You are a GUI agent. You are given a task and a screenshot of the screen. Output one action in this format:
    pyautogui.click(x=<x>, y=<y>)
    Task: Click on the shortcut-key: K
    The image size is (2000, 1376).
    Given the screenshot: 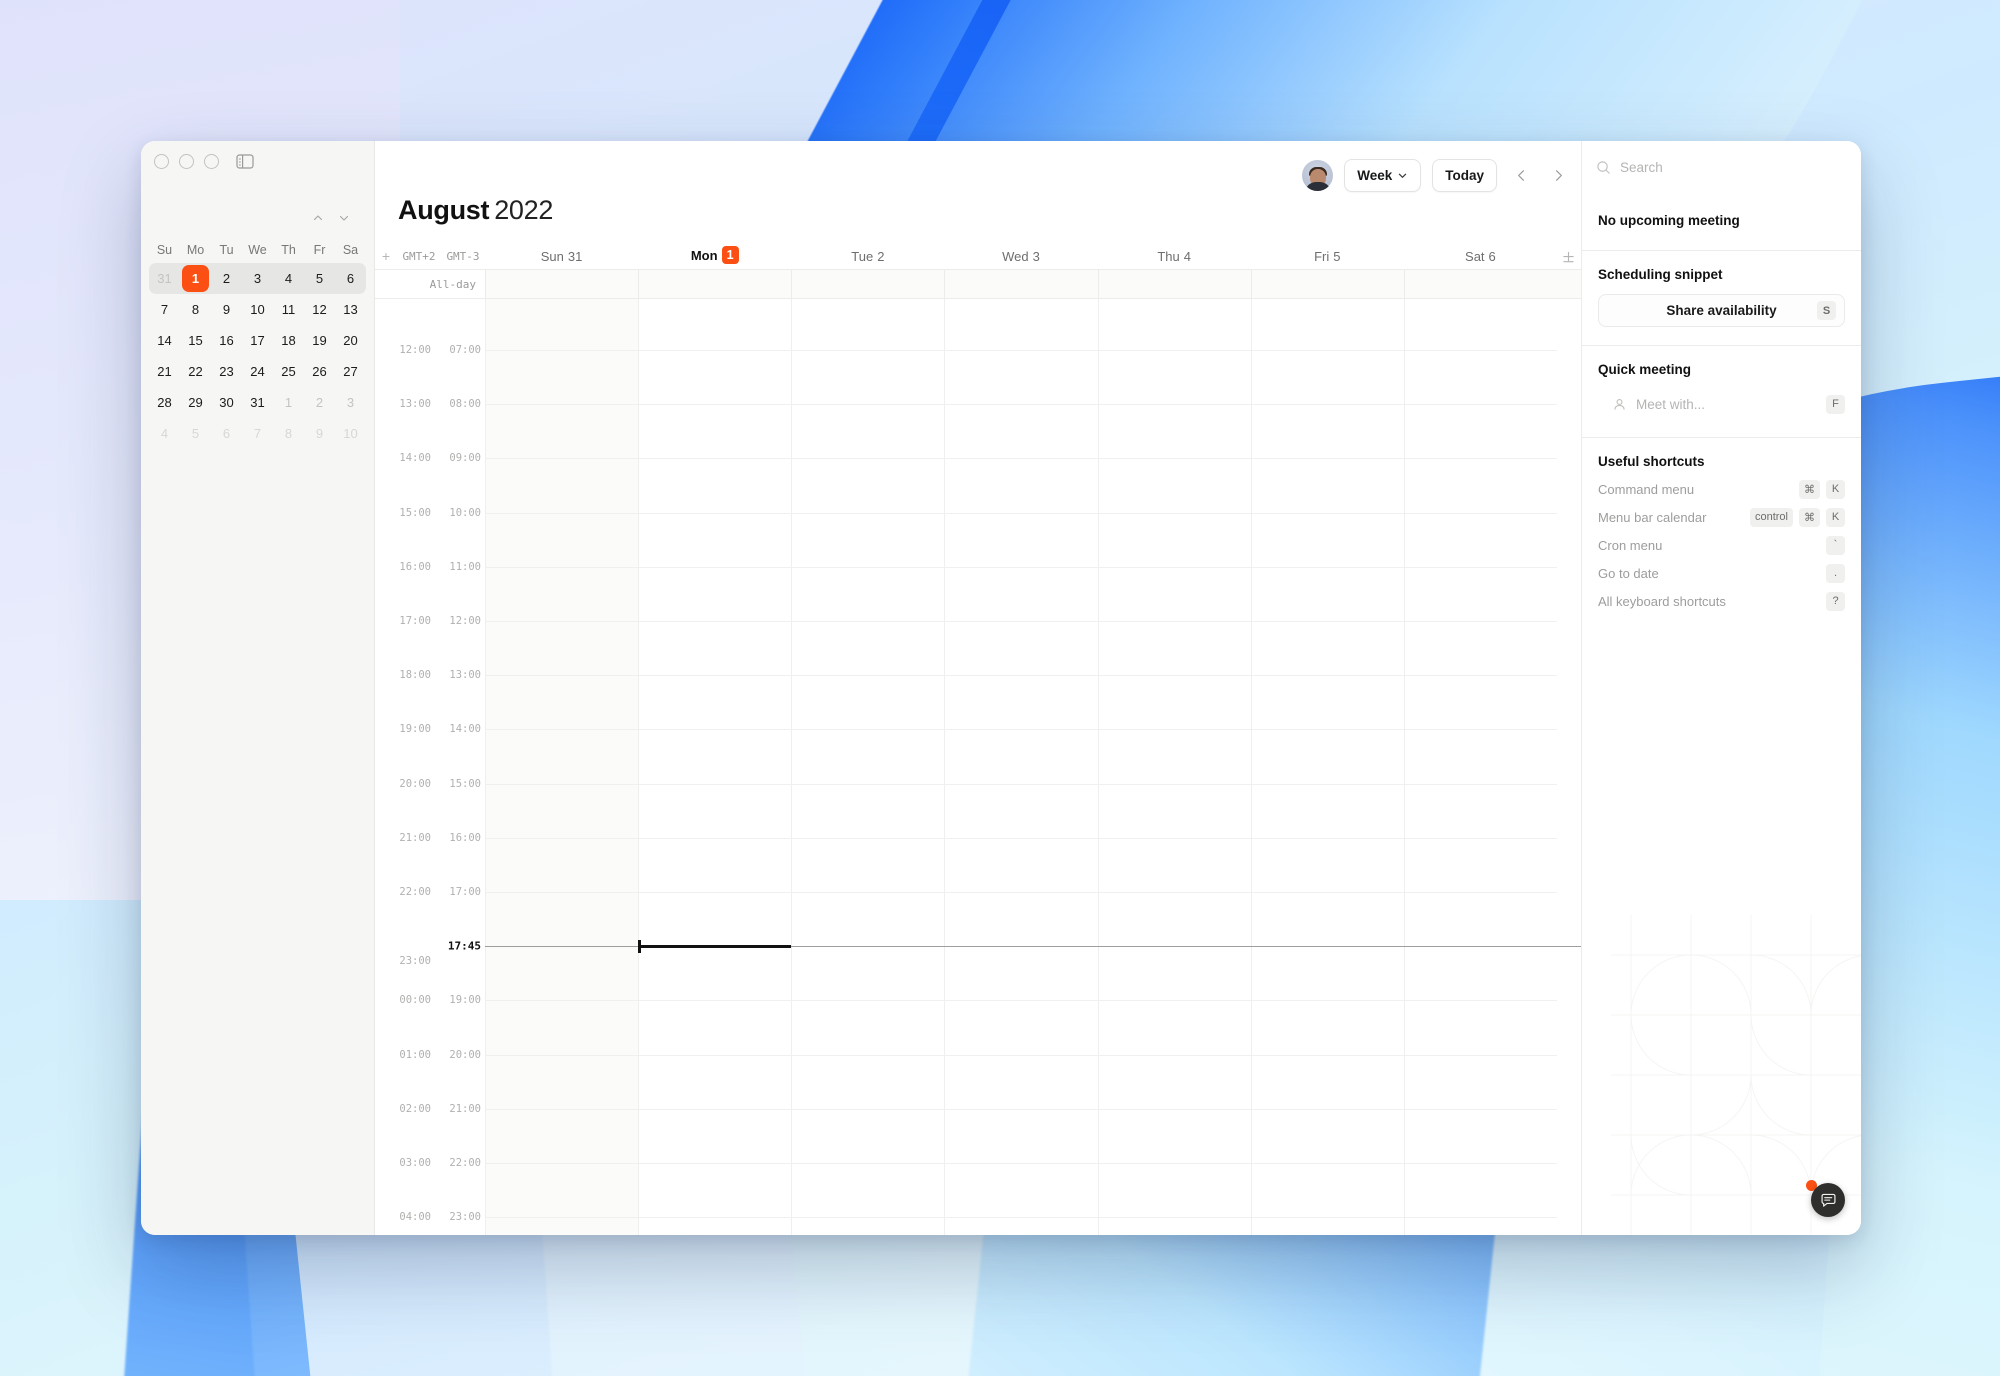 What is the action you would take?
    pyautogui.click(x=1835, y=517)
    